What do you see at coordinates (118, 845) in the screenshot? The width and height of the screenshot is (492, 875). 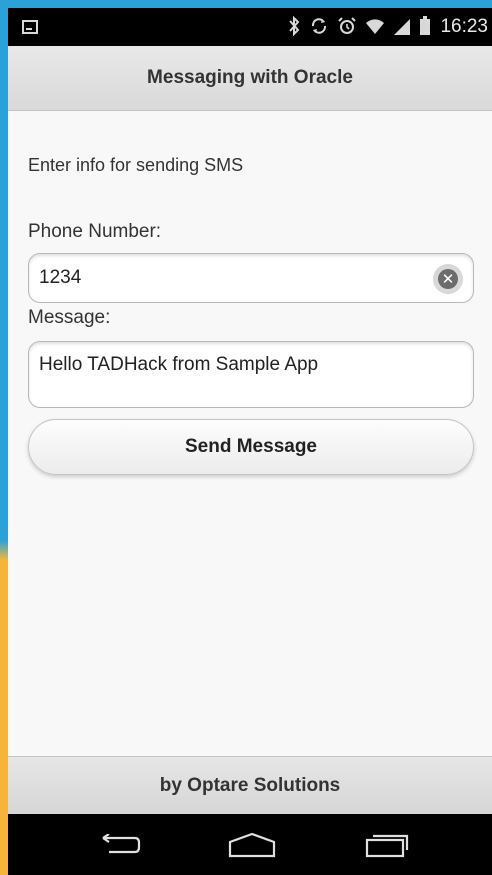 I see `back-icon` at bounding box center [118, 845].